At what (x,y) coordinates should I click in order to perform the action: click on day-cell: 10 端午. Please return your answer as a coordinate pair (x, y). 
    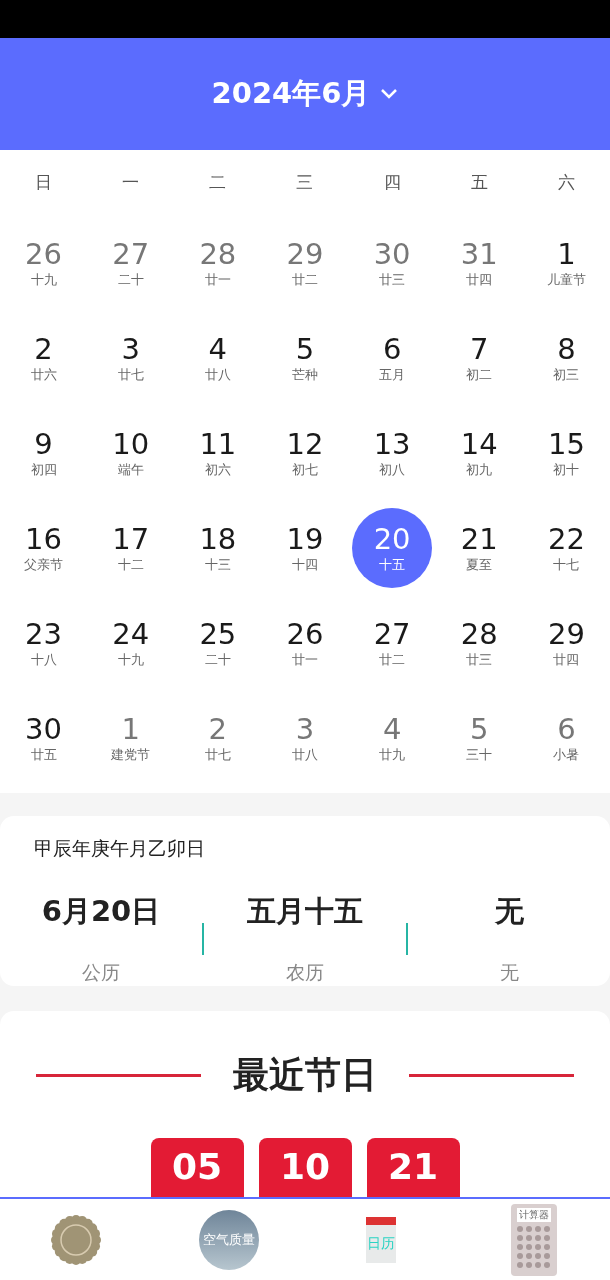
    Looking at the image, I should click on (130, 452).